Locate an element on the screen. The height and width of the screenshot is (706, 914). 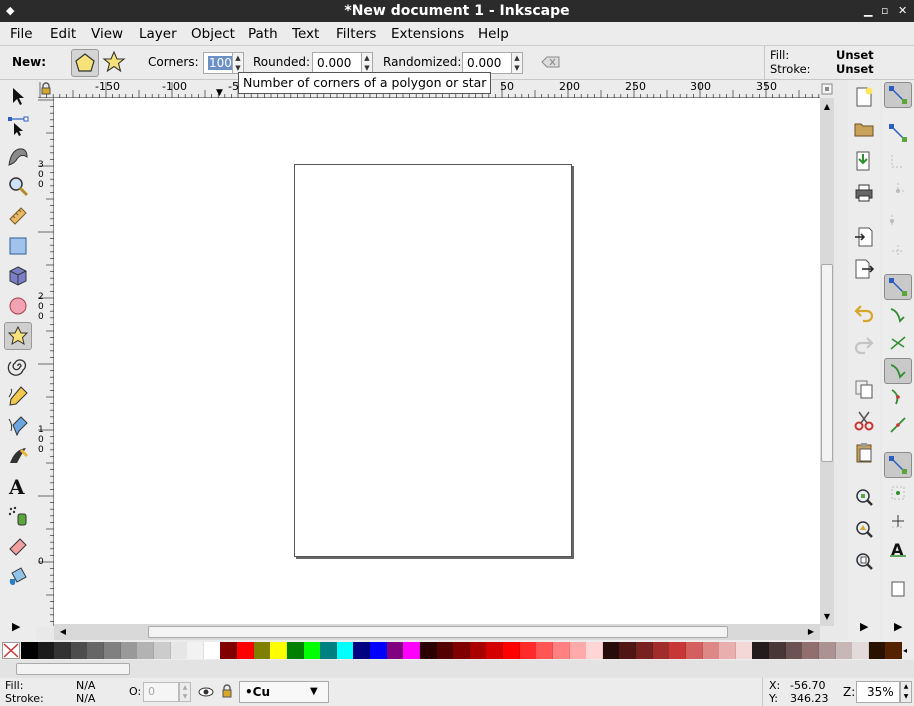
ellipse-tool is located at coordinates (18, 306).